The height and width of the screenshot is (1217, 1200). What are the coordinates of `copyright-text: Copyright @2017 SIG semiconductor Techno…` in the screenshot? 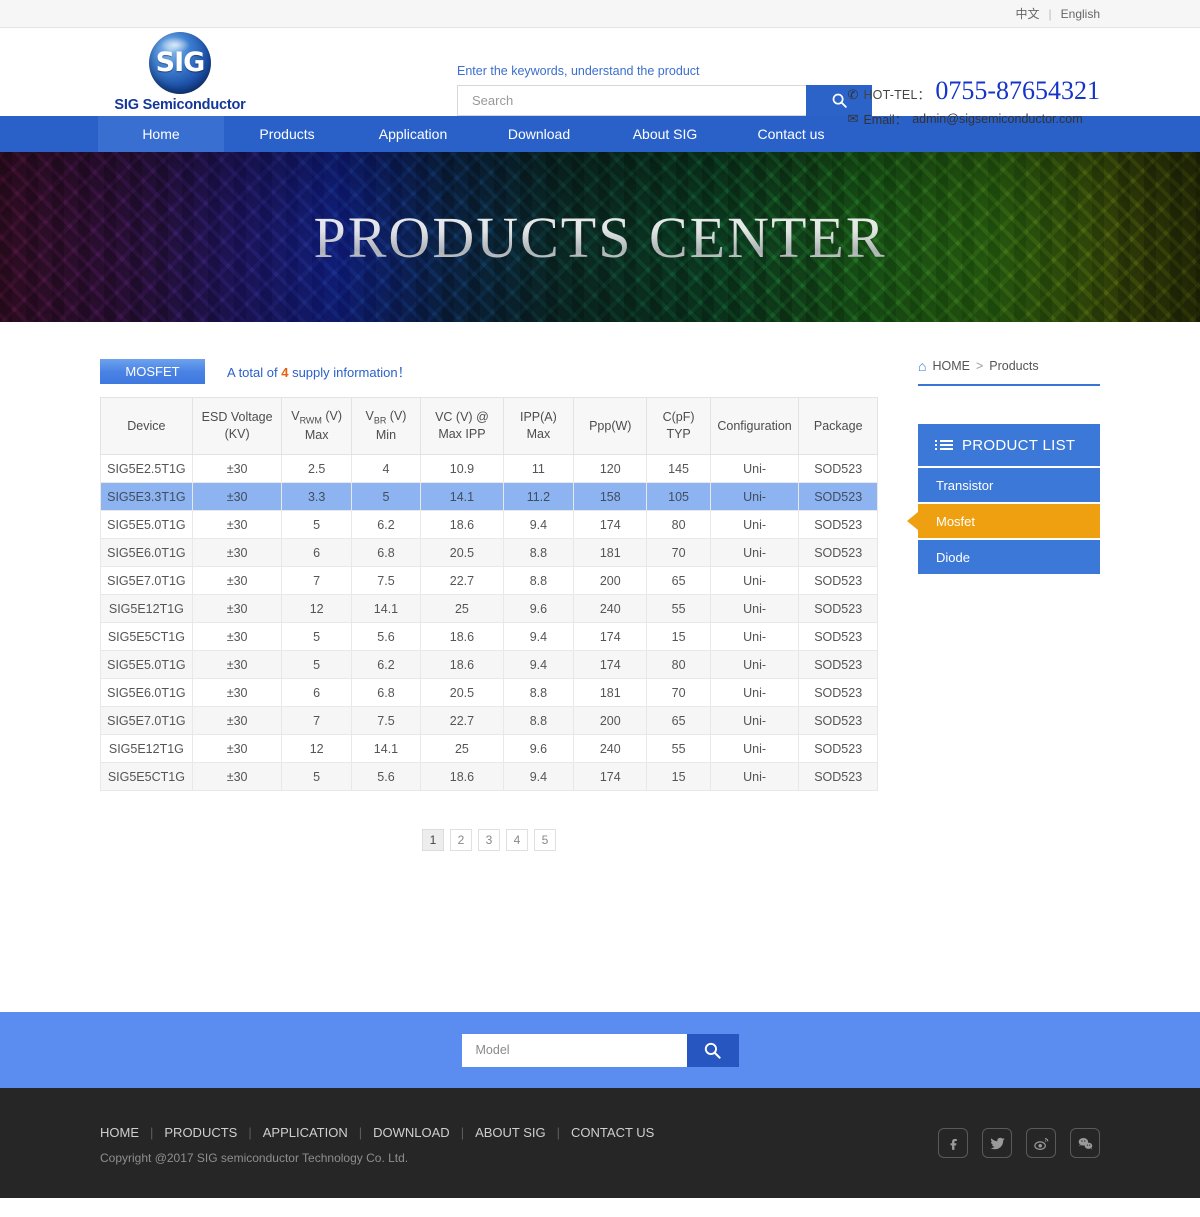 It's located at (254, 1158).